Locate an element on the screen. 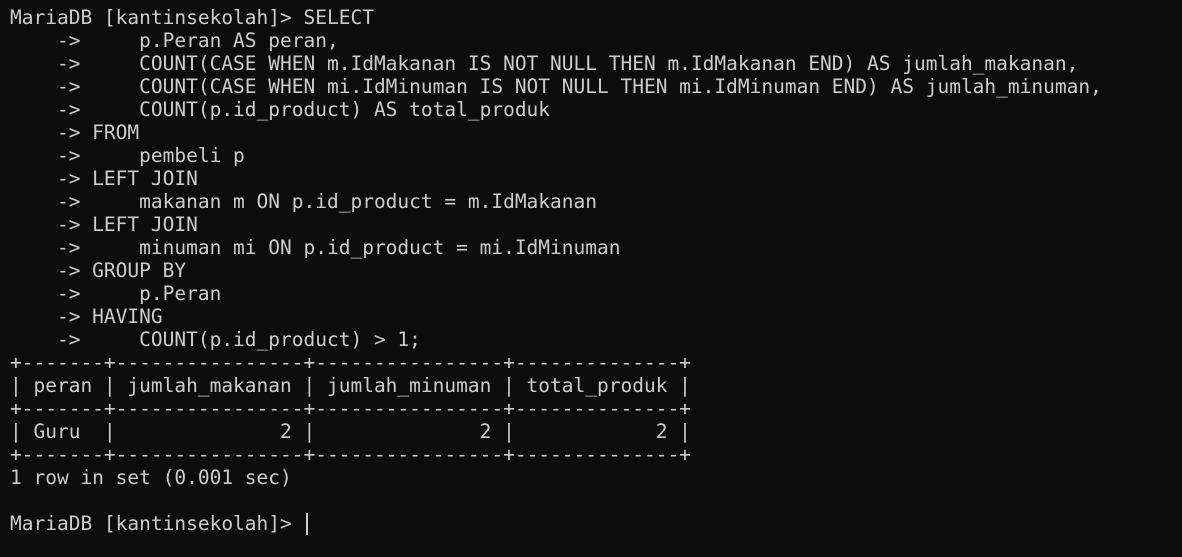  query-line: -> pembeli p is located at coordinates (127, 155).